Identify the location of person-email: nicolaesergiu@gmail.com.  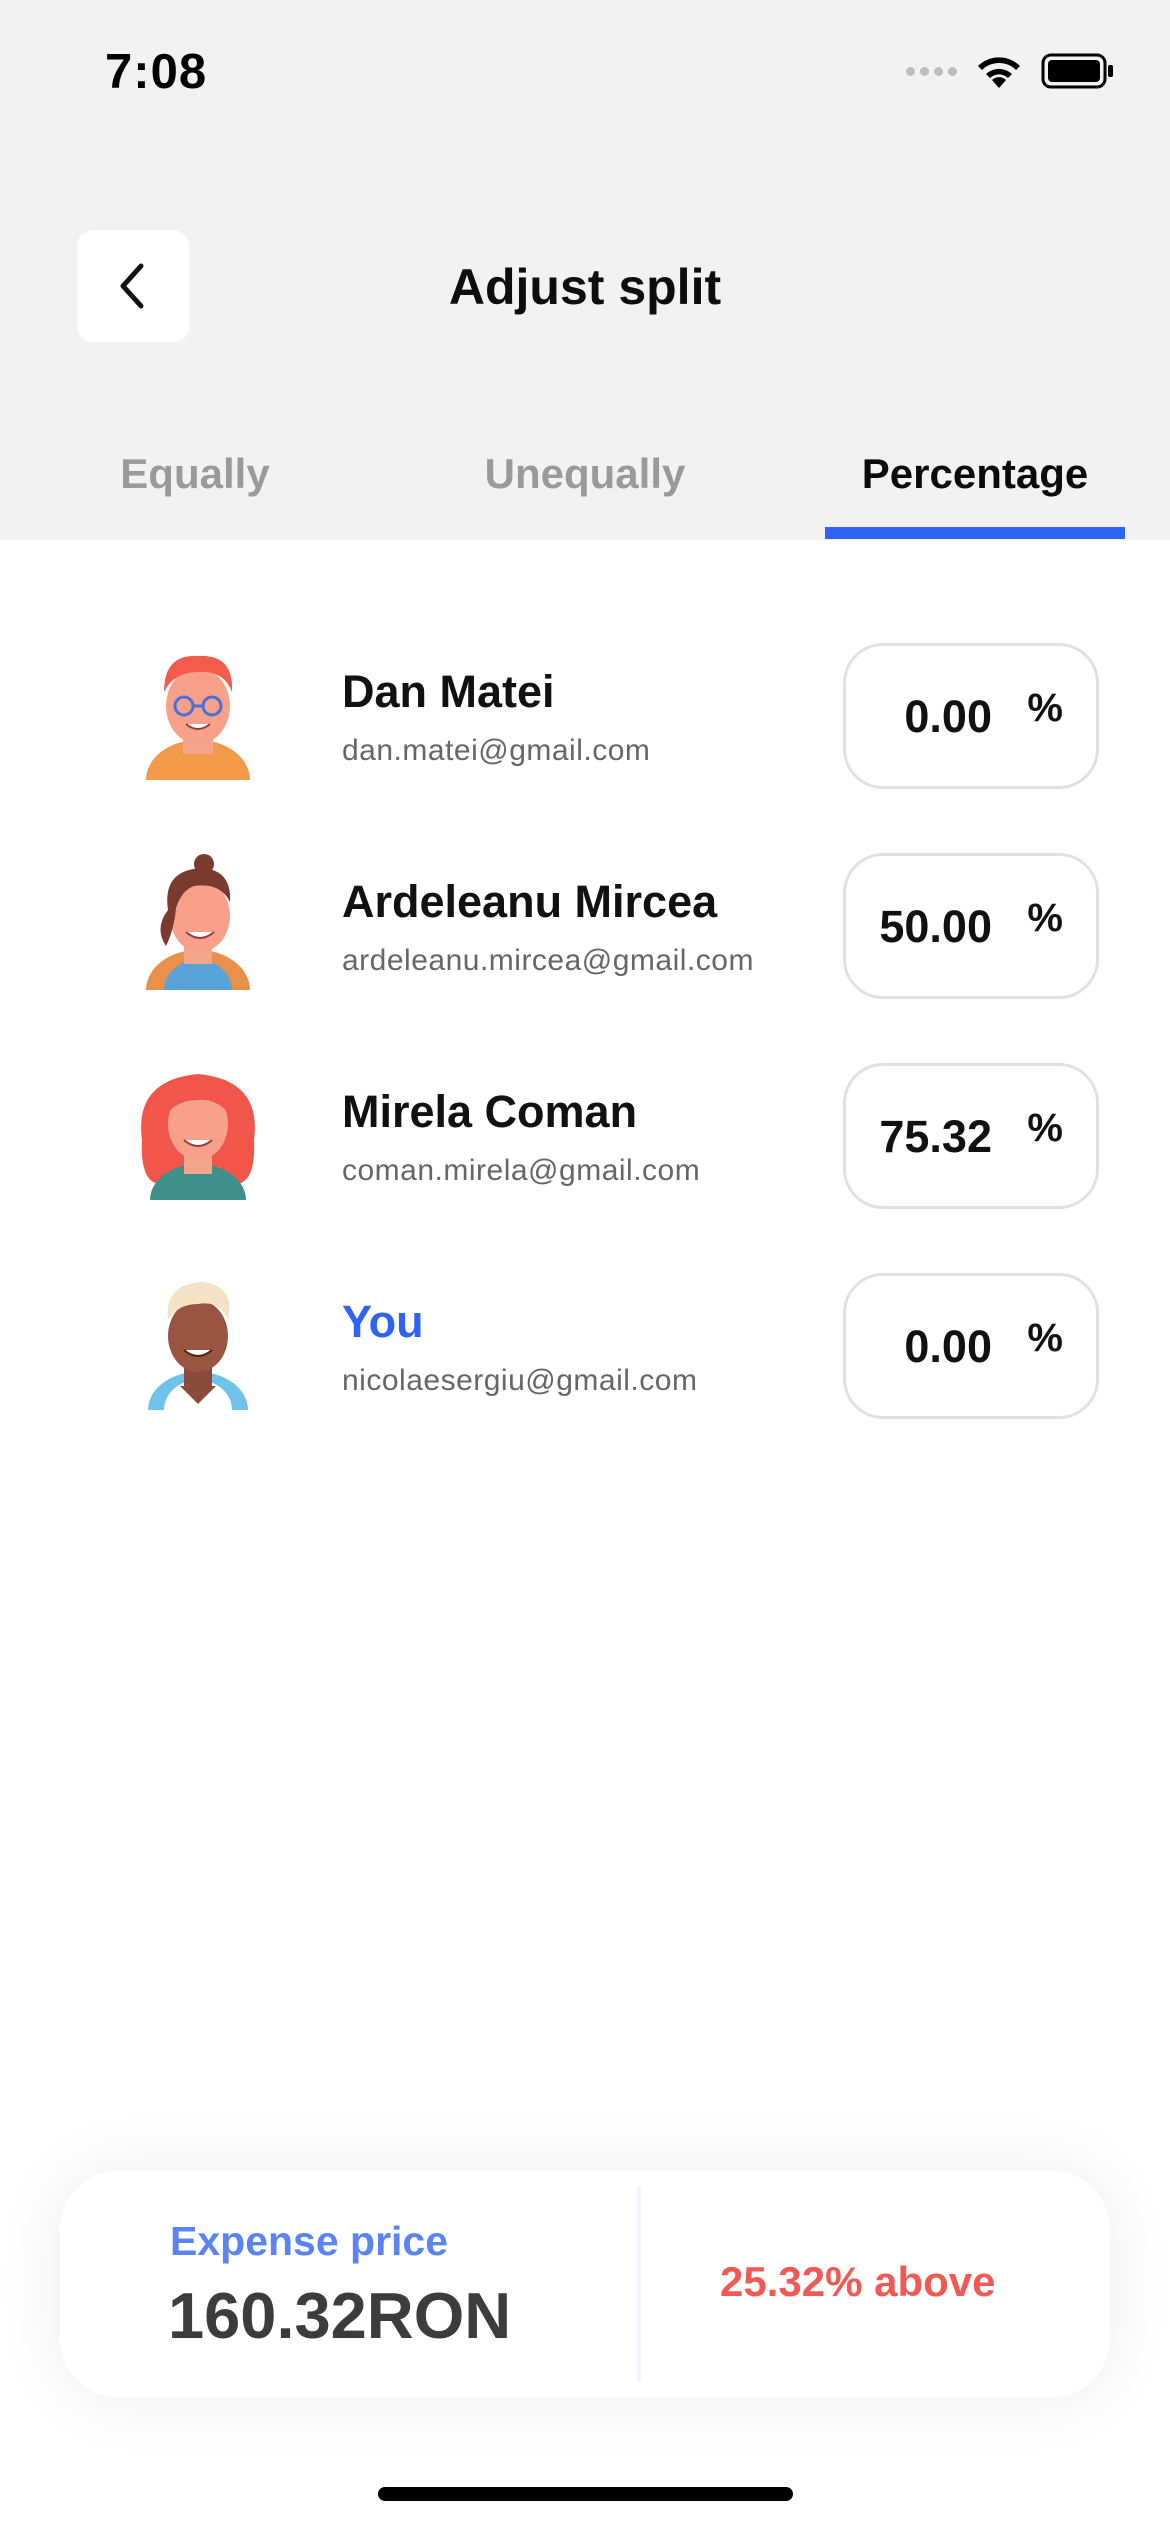
(520, 1380).